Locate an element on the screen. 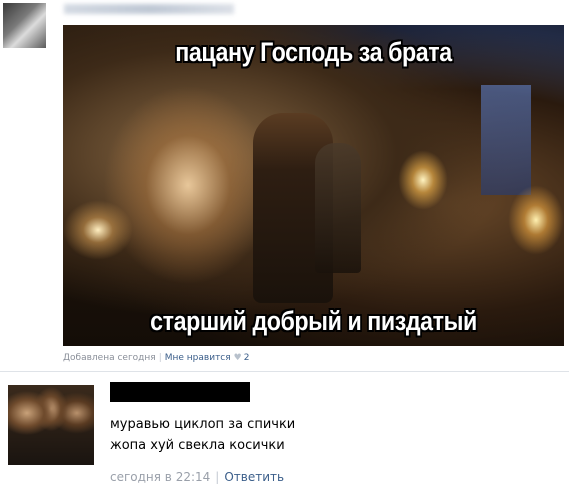 This screenshot has width=569, height=495. reply-button: Ответить is located at coordinates (254, 477).